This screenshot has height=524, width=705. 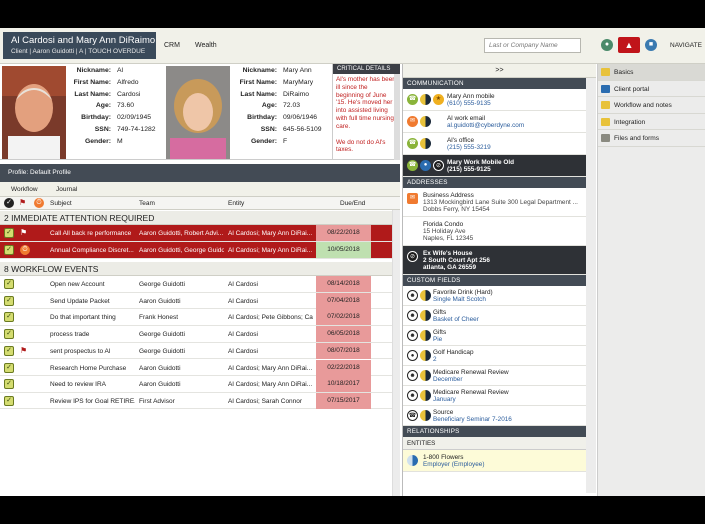 What do you see at coordinates (396, 353) in the screenshot?
I see `workflow-scrollbar` at bounding box center [396, 353].